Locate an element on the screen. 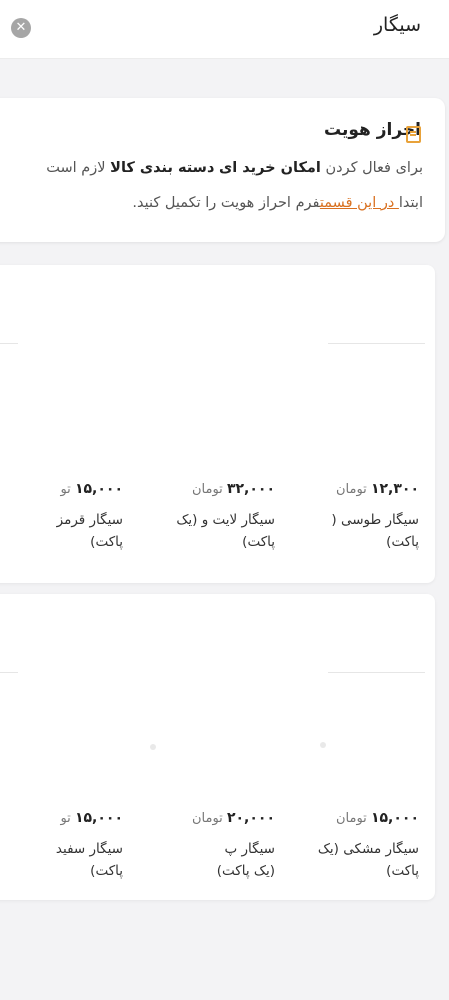  product-card: ۱۵,۰۰۰ تو سیگار سفید پاکت) is located at coordinates (63, 846).